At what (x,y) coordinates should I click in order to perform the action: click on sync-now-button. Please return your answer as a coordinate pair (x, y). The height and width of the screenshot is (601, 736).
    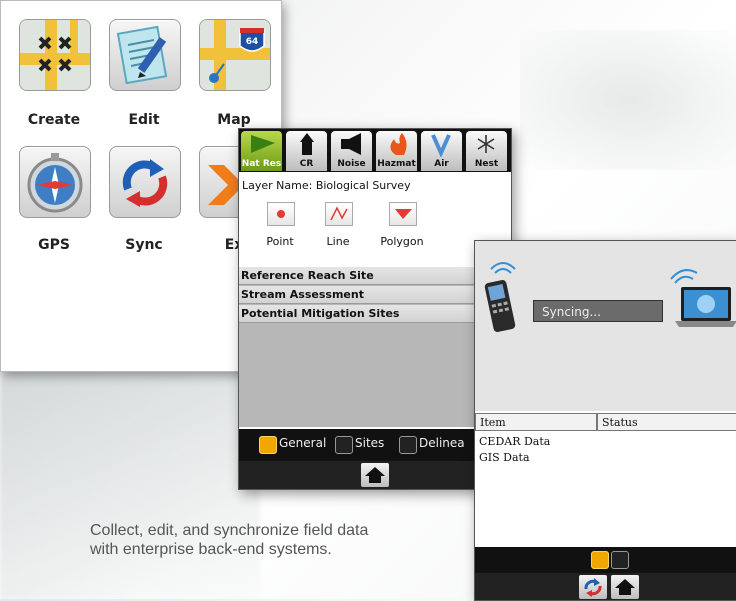
    Looking at the image, I should click on (593, 587).